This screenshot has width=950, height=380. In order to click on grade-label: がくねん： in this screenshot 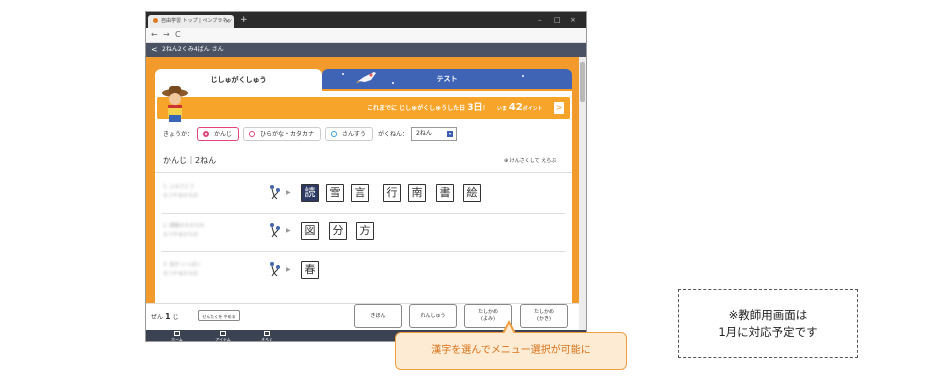, I will do `click(393, 134)`.